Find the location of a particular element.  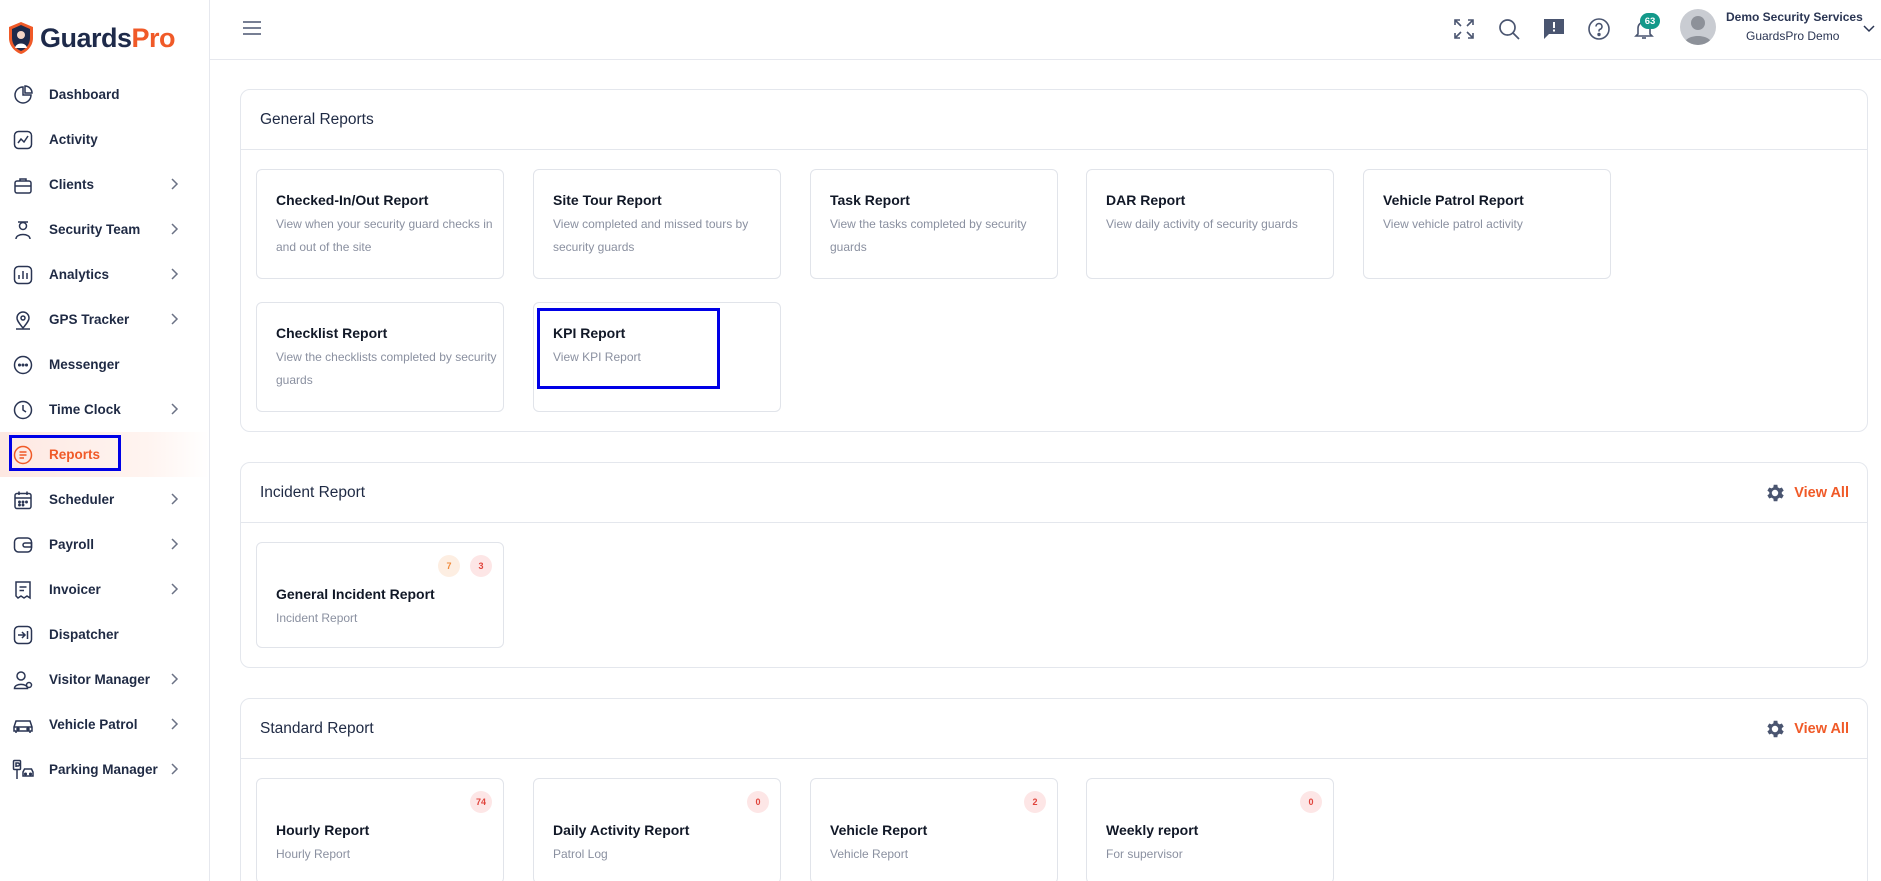

search-icon is located at coordinates (1509, 29).